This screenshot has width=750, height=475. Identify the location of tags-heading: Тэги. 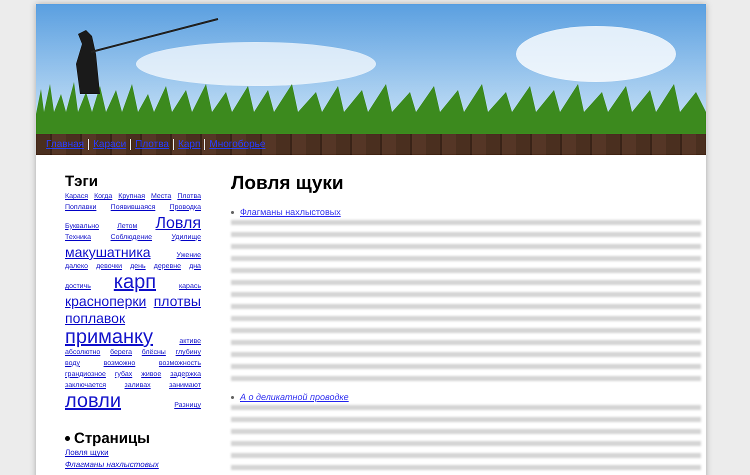
(82, 181).